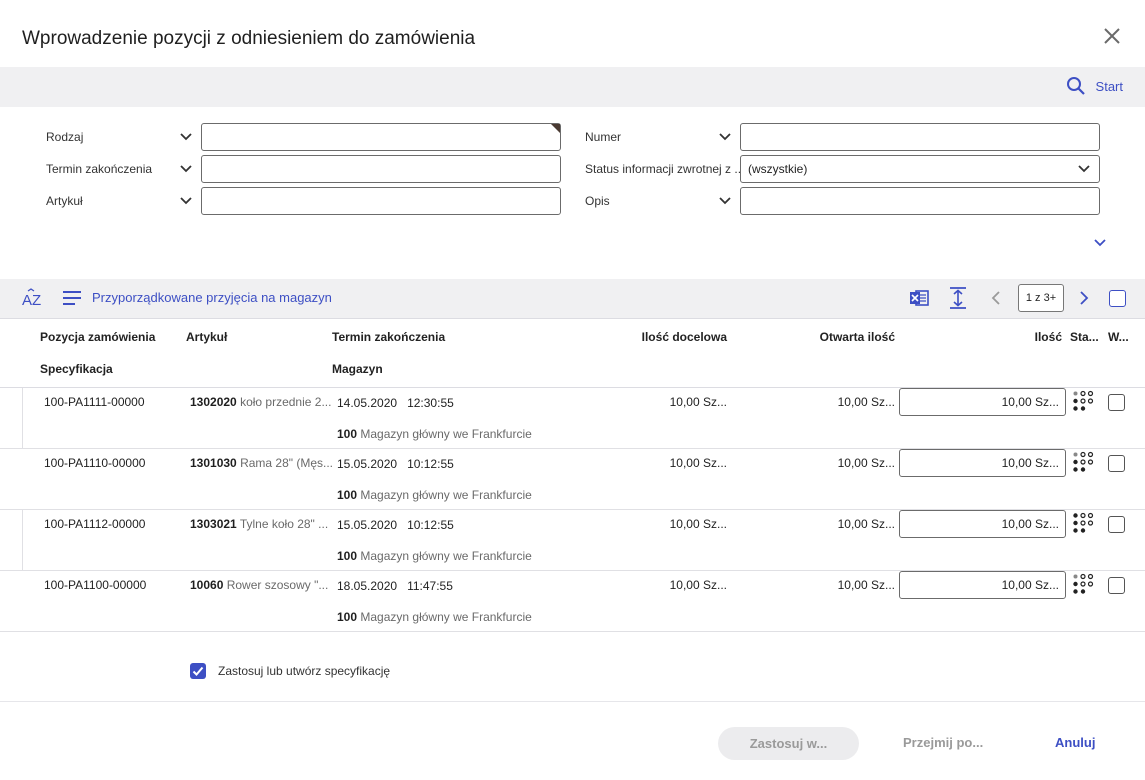  I want to click on chevron-left-icon, so click(995, 298).